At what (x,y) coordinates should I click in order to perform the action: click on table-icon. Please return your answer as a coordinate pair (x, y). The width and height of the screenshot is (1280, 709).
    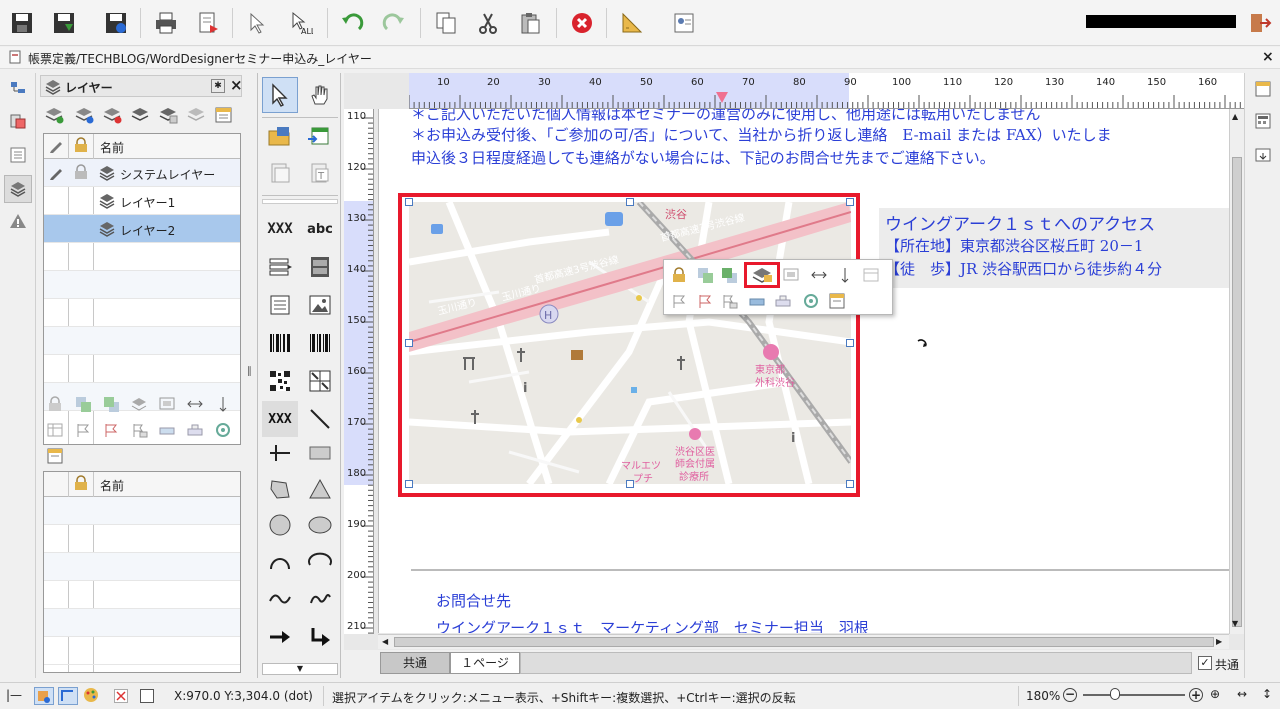
    Looking at the image, I should click on (55, 431).